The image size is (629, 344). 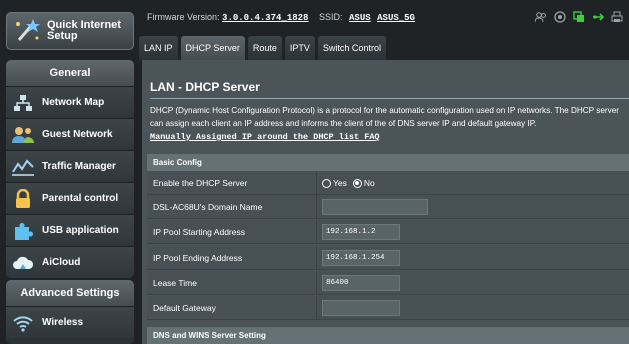 I want to click on nav-guest-network: Guest Network, so click(x=70, y=134).